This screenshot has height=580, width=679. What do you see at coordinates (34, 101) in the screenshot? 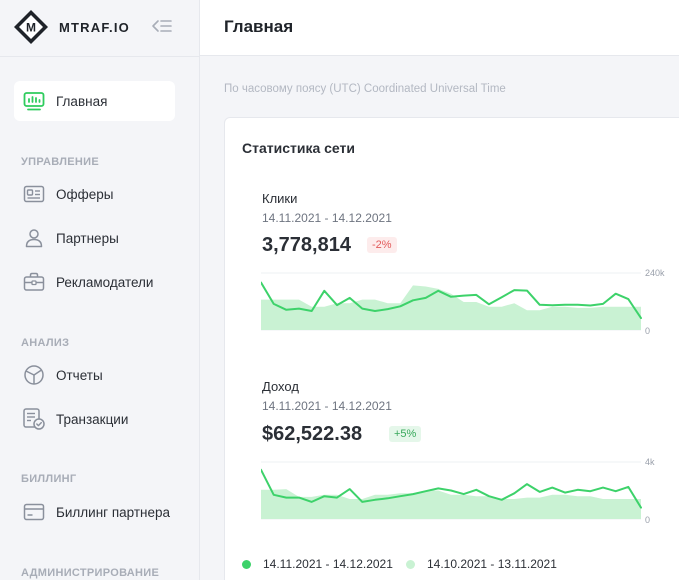
I see `dashboard-icon` at bounding box center [34, 101].